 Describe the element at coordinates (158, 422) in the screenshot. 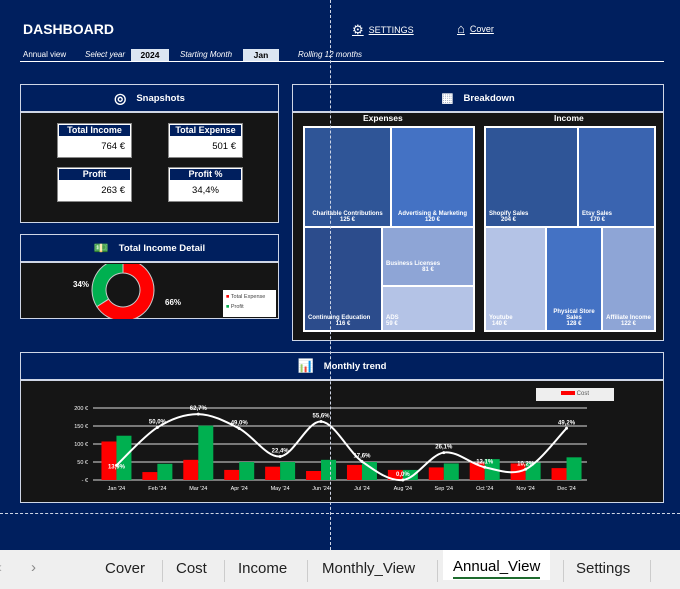

I see `data-label: 50,0%` at that location.